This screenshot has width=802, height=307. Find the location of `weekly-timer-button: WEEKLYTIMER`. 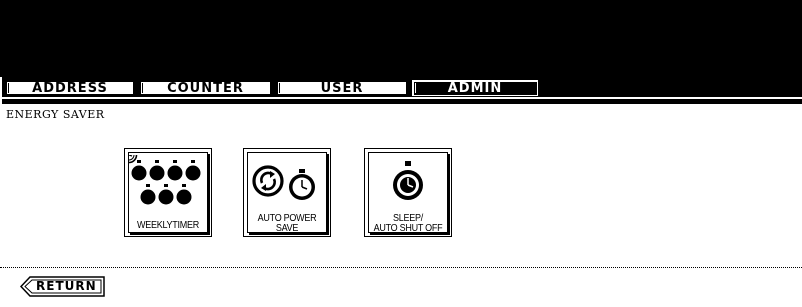

weekly-timer-button: WEEKLYTIMER is located at coordinates (168, 192).